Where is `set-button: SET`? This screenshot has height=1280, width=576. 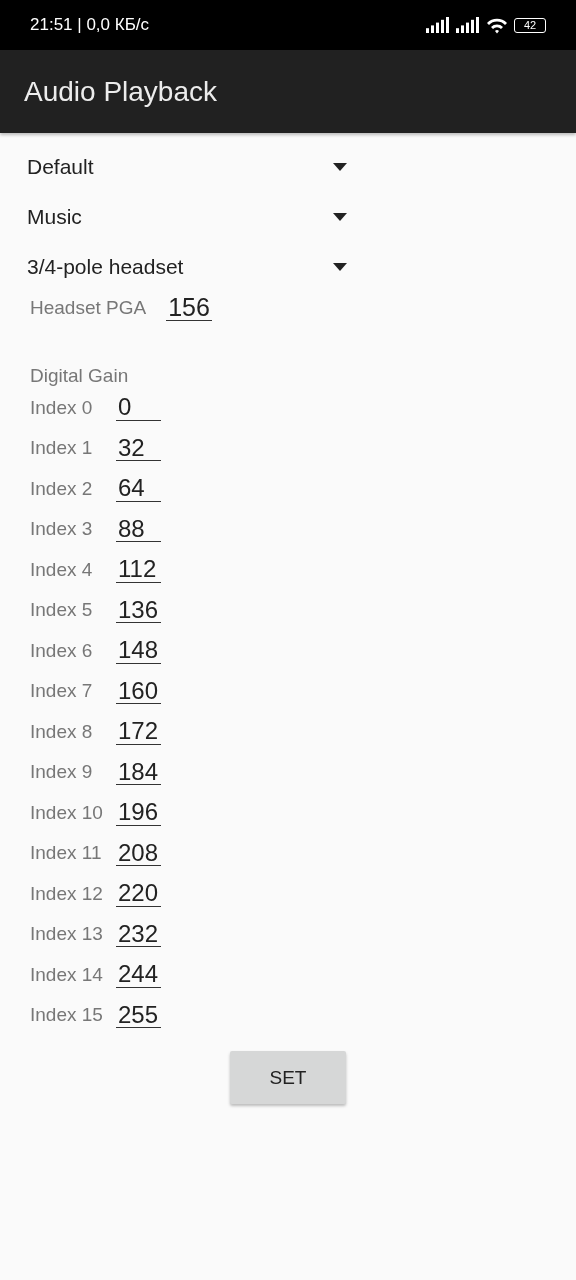
set-button: SET is located at coordinates (288, 1078).